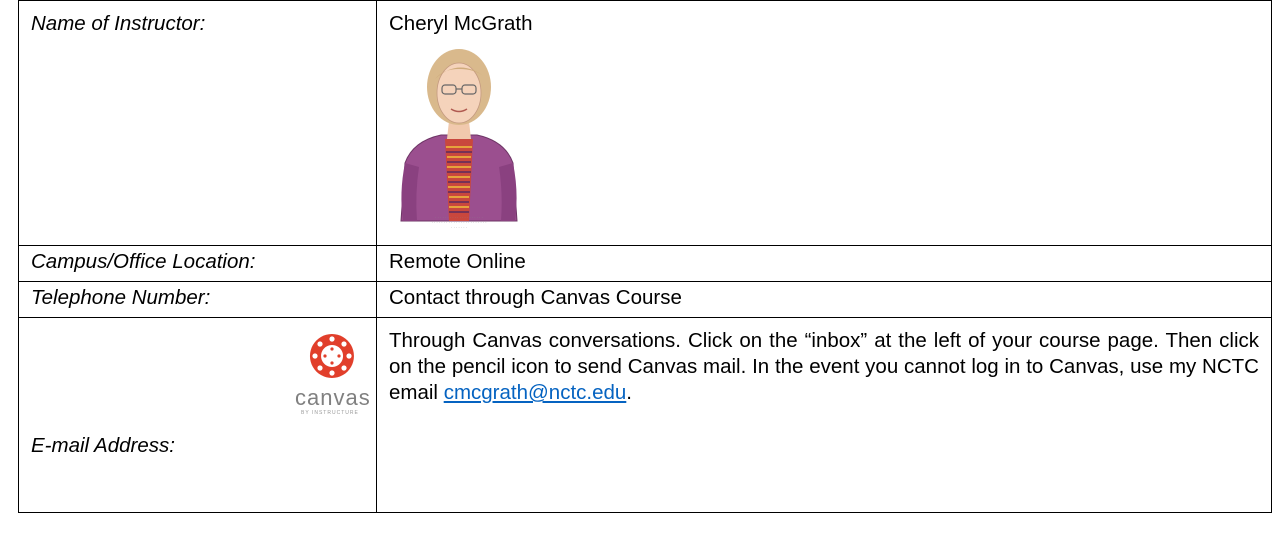 This screenshot has width=1286, height=543. Describe the element at coordinates (197, 263) in the screenshot. I see `campus-label: Campus/Office Location:` at that location.